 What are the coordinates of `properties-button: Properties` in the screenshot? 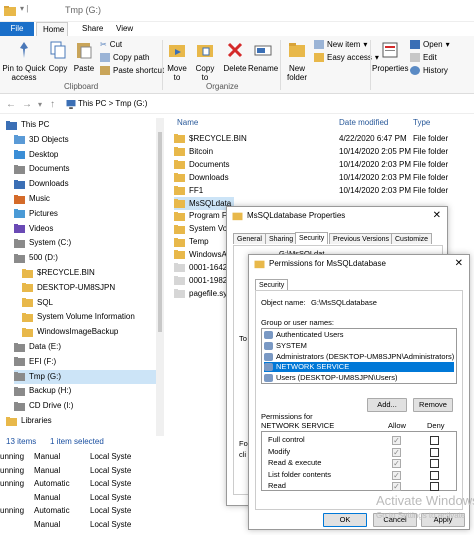 It's located at (390, 56).